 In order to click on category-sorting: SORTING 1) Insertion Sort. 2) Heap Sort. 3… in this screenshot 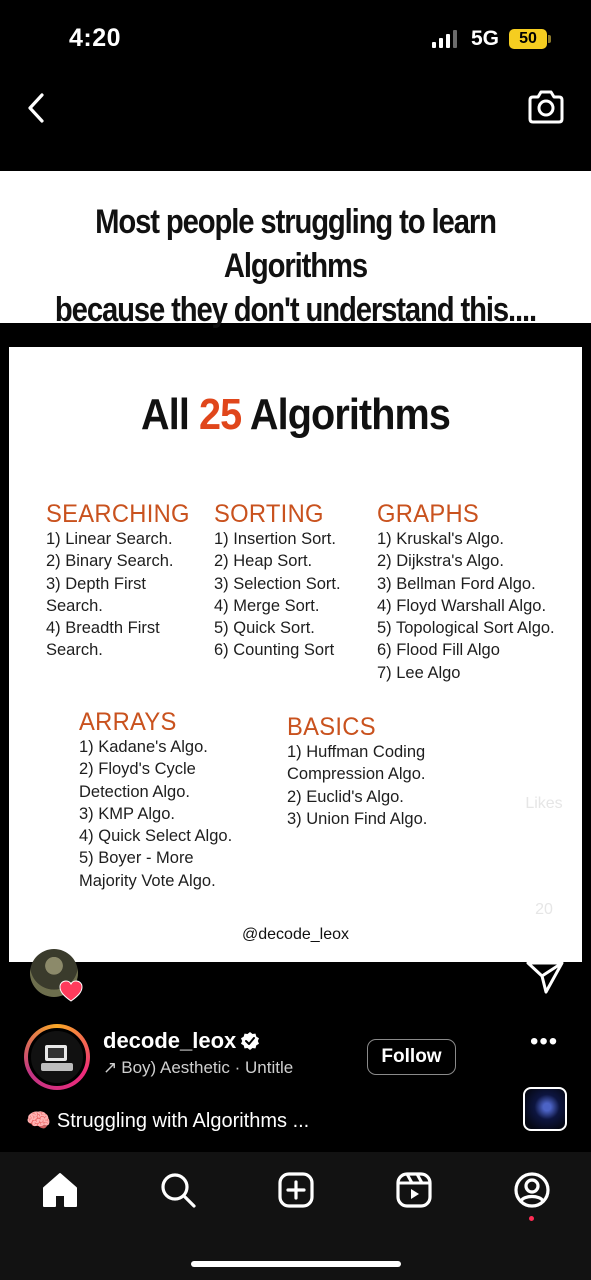, I will do `click(277, 581)`.